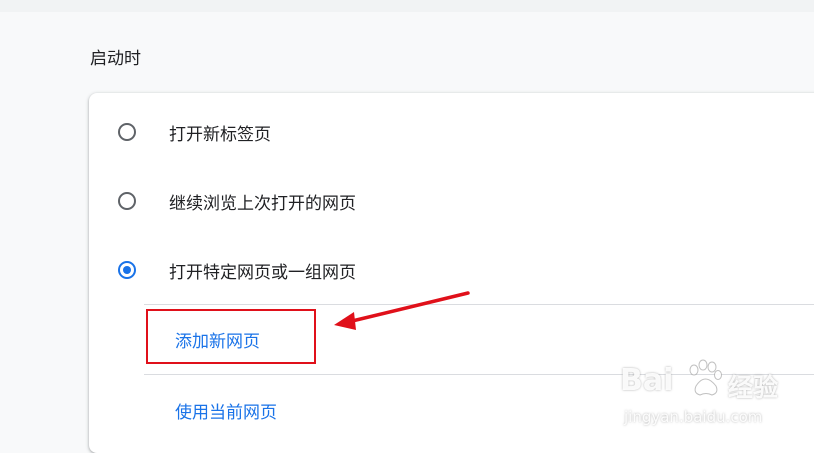 Image resolution: width=814 pixels, height=453 pixels. Describe the element at coordinates (407, 6) in the screenshot. I see `top-strip` at that location.